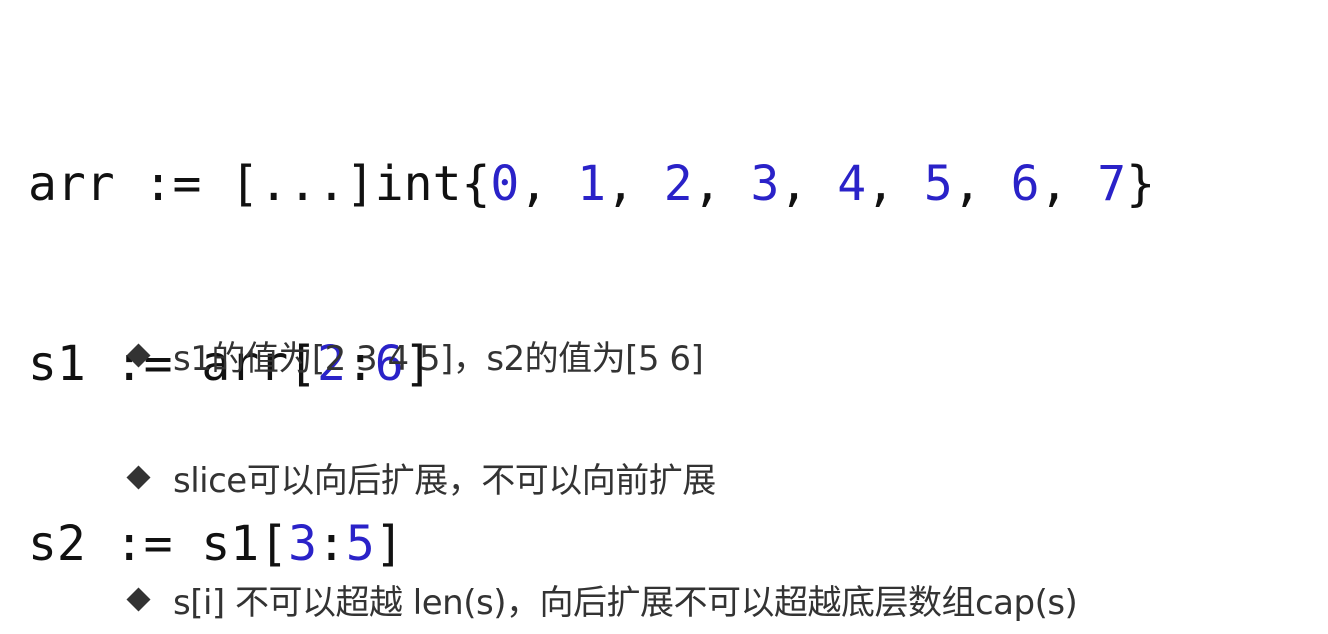  What do you see at coordinates (1112, 184) in the screenshot?
I see `code-number: 7` at bounding box center [1112, 184].